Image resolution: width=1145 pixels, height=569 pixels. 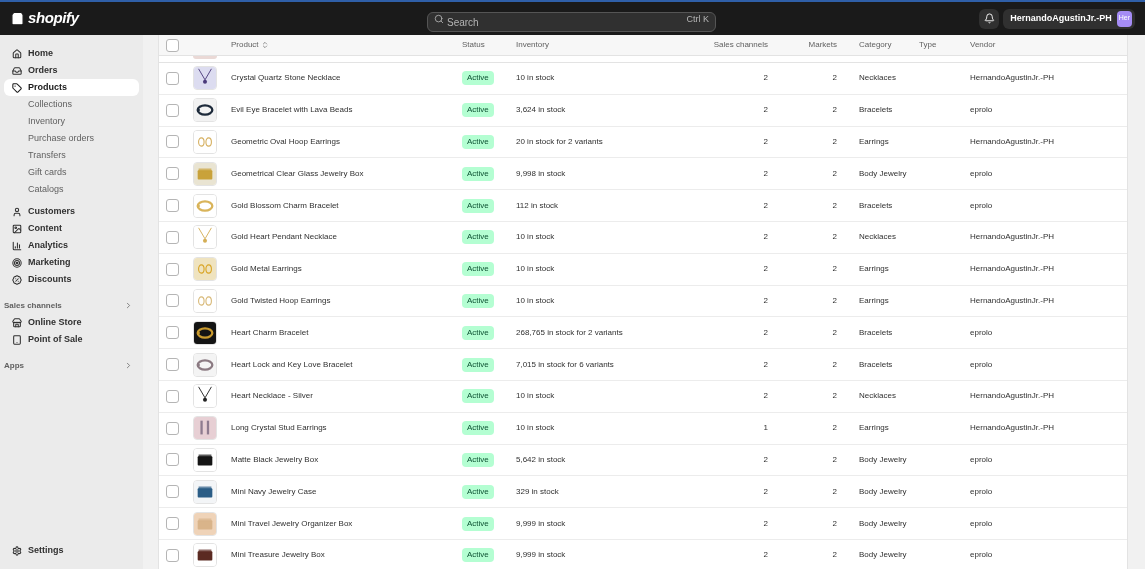 What do you see at coordinates (292, 110) in the screenshot?
I see `product-name: Evil Eye Bracelet with Lava Beads` at bounding box center [292, 110].